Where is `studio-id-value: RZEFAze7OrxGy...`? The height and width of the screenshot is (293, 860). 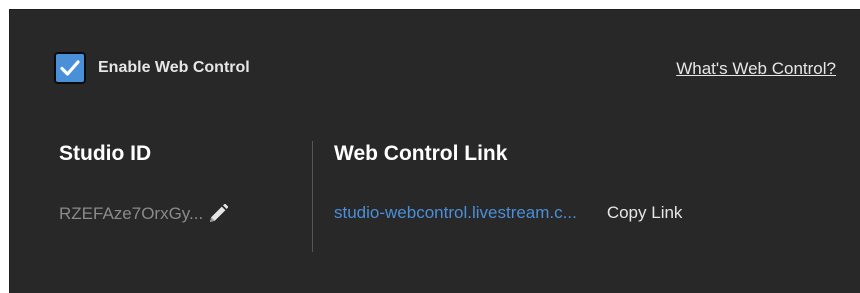 studio-id-value: RZEFAze7OrxGy... is located at coordinates (131, 213).